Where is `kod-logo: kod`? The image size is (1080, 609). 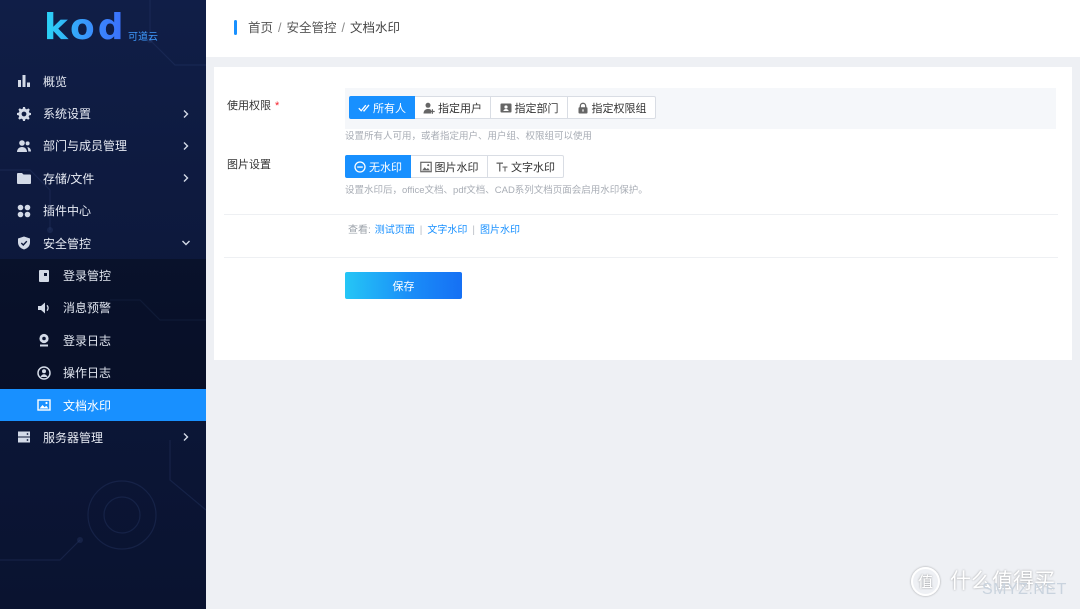
kod-logo: kod is located at coordinates (85, 27).